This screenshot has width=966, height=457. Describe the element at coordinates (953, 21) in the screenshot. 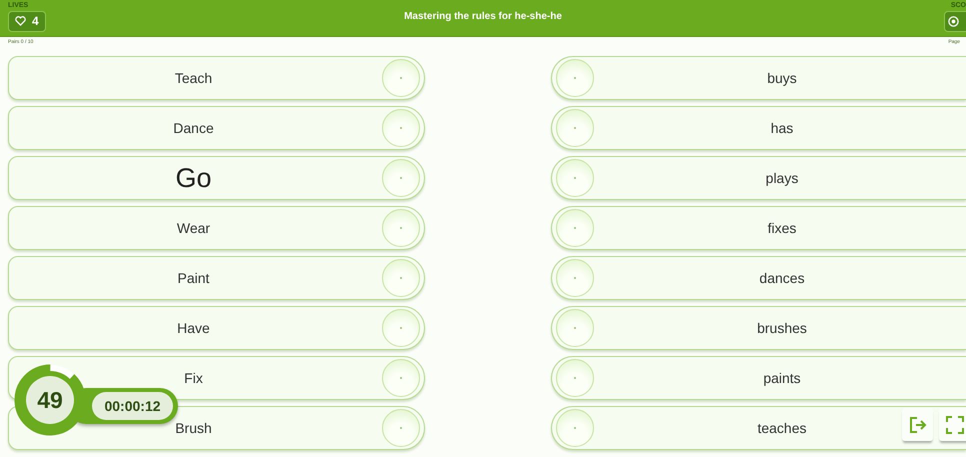

I see `target-icon` at that location.